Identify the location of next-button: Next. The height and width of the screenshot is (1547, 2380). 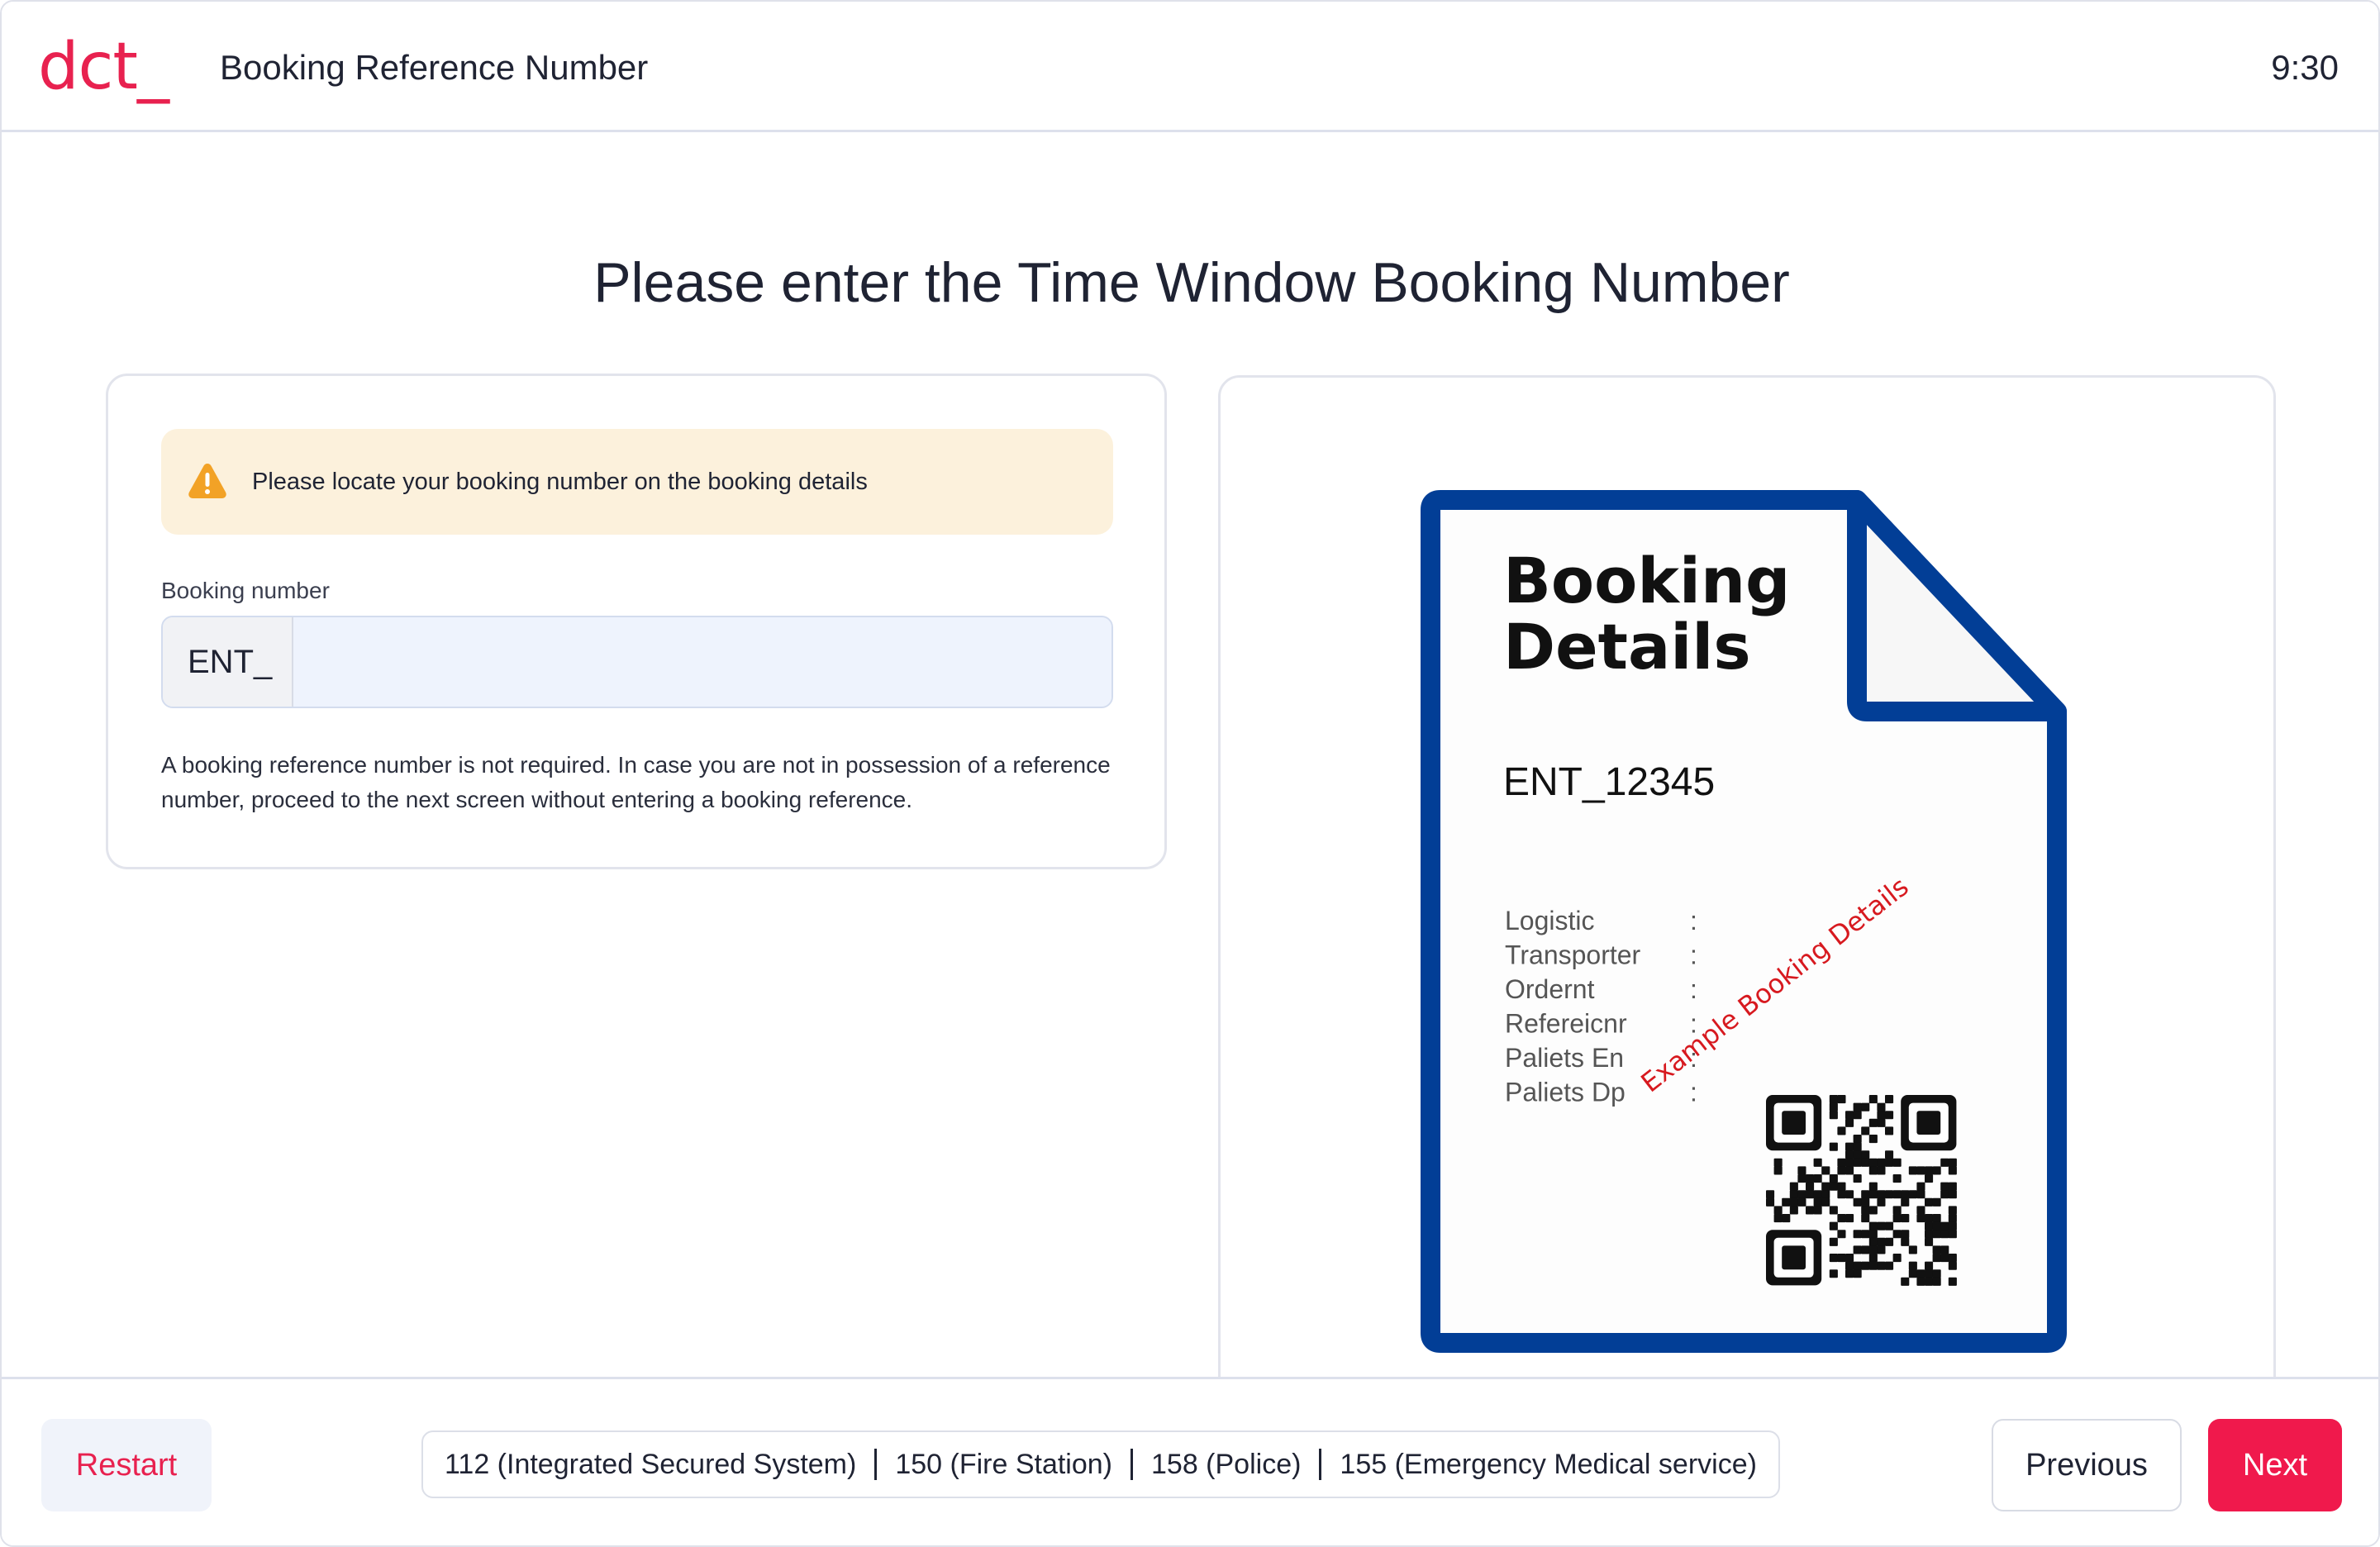
(2275, 1465).